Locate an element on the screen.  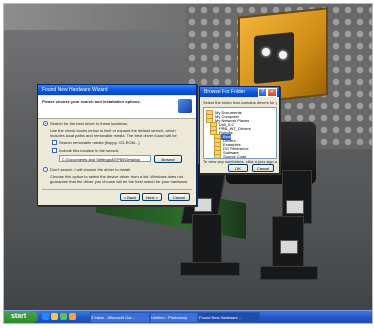
ok-button: OK is located at coordinates (238, 168).